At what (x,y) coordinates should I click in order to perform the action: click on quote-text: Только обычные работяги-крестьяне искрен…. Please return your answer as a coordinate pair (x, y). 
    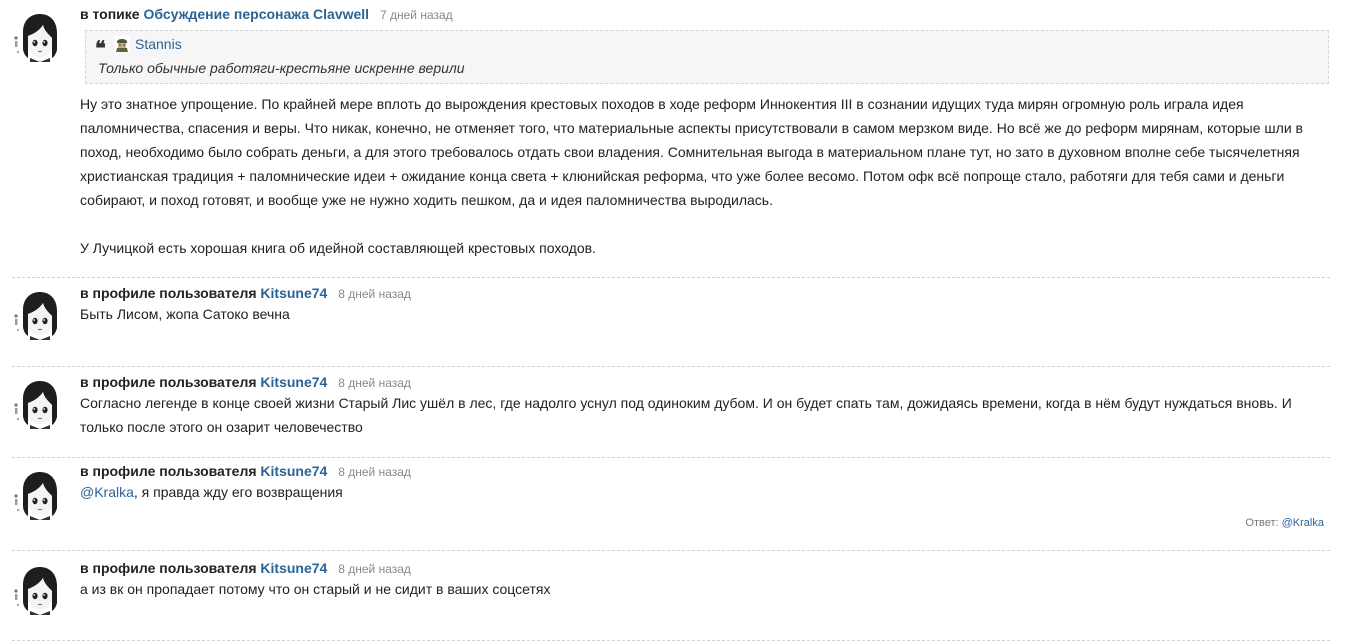
    Looking at the image, I should click on (281, 68).